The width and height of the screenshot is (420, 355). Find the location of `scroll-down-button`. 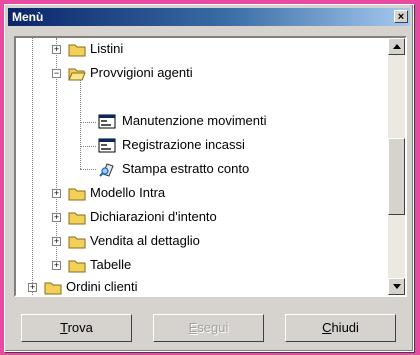

scroll-down-button is located at coordinates (396, 286).